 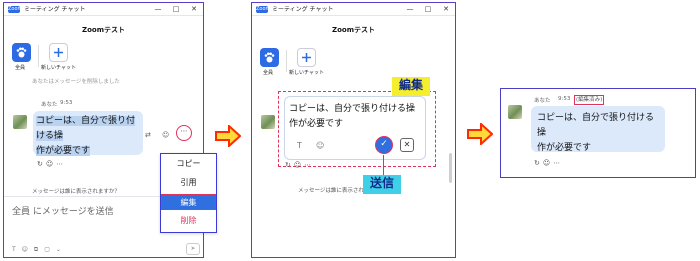 What do you see at coordinates (316, 124) in the screenshot?
I see `edit-line-2: 作が必要です` at bounding box center [316, 124].